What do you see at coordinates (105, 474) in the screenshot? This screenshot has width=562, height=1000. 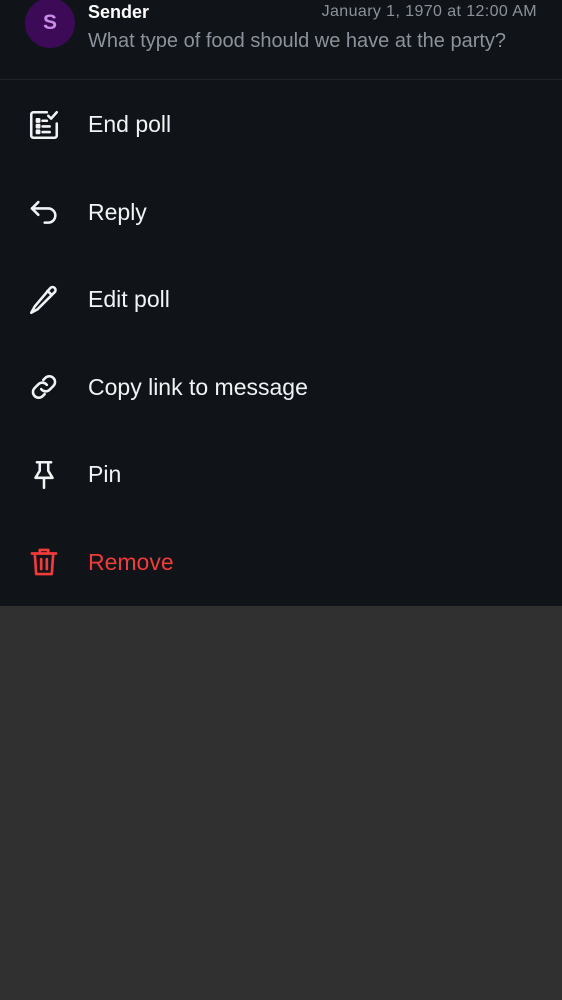 I see `pin-label: Pin` at bounding box center [105, 474].